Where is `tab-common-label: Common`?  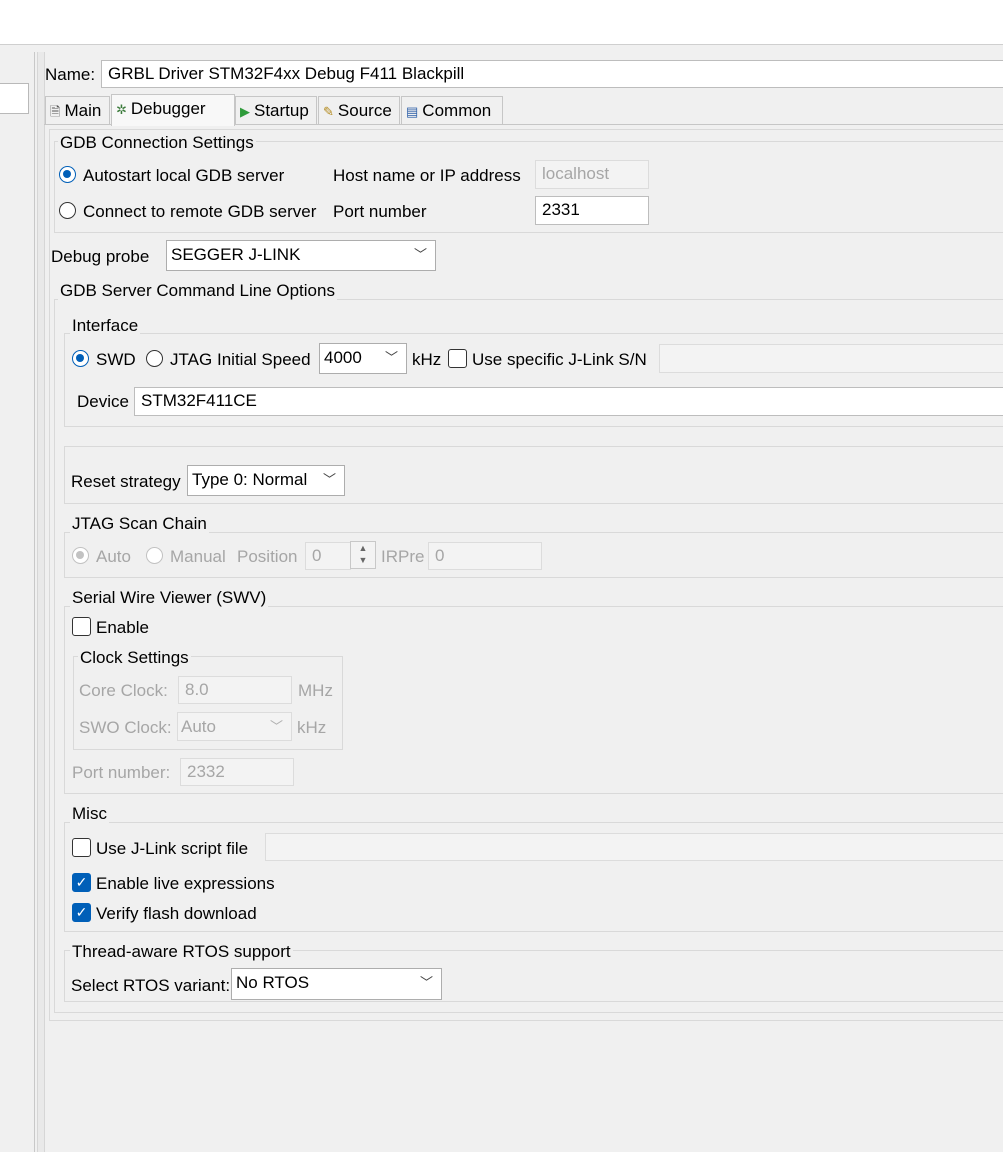 tab-common-label: Common is located at coordinates (457, 110).